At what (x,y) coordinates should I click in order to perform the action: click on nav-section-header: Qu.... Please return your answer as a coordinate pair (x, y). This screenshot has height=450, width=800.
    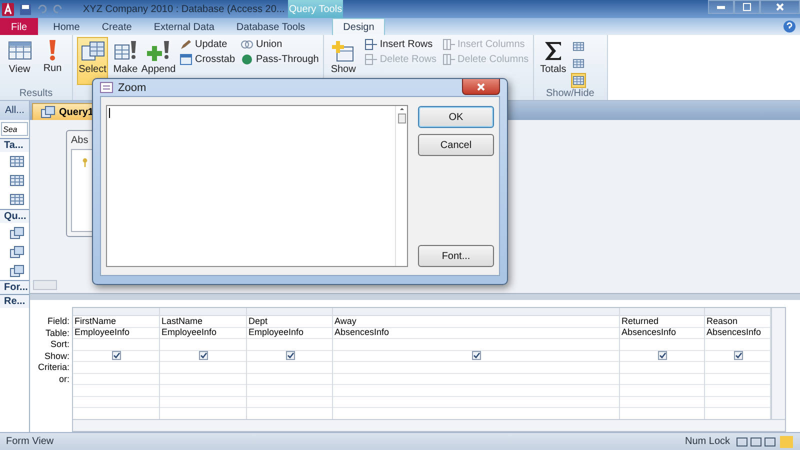
    Looking at the image, I should click on (14, 216).